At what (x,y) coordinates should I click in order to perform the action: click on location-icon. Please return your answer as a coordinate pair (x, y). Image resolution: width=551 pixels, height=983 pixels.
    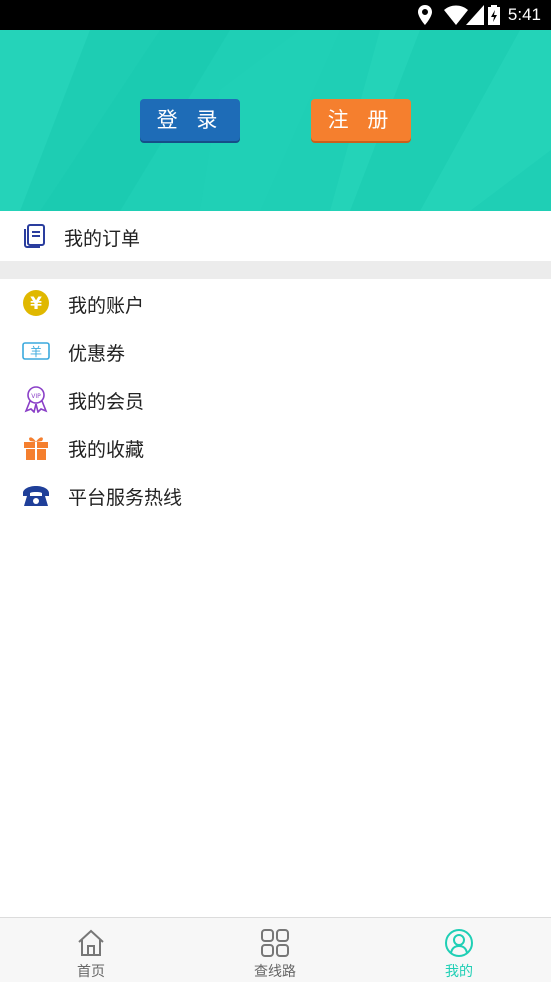
    Looking at the image, I should click on (425, 17).